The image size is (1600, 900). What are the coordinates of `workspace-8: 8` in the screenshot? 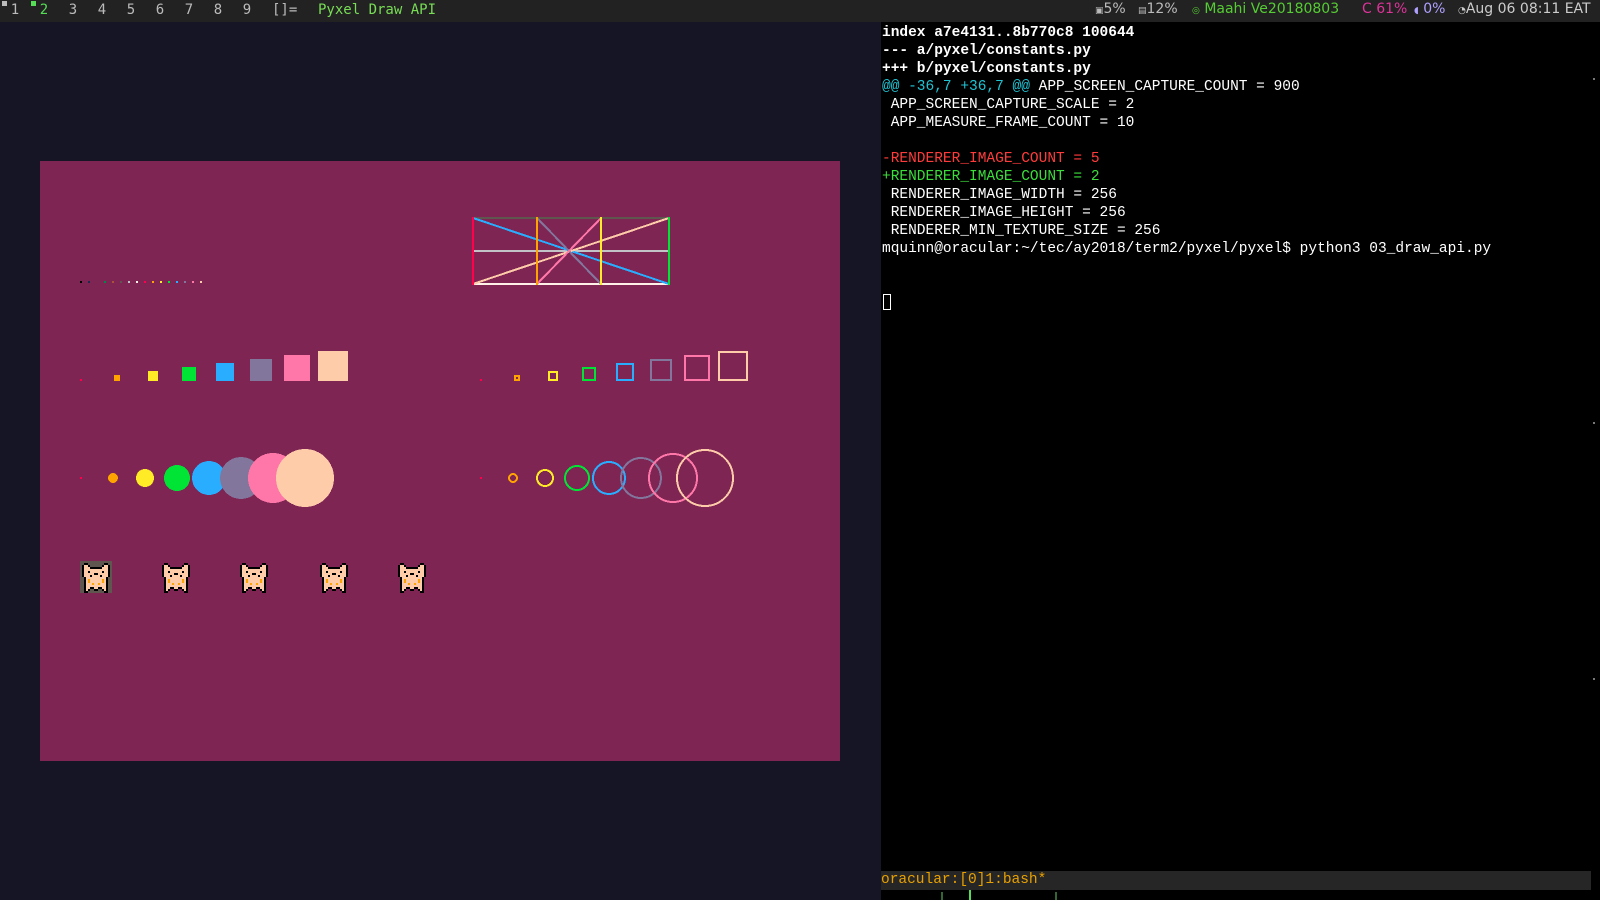 It's located at (218, 10).